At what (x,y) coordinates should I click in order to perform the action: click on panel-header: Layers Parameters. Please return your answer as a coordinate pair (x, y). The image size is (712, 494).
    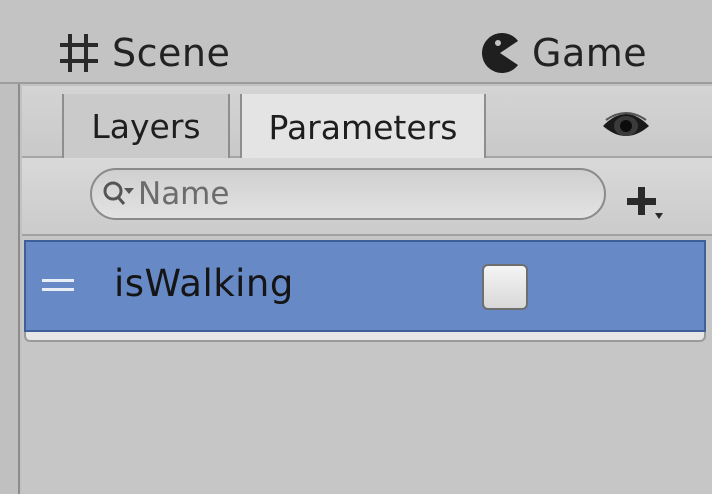
    Looking at the image, I should click on (367, 123).